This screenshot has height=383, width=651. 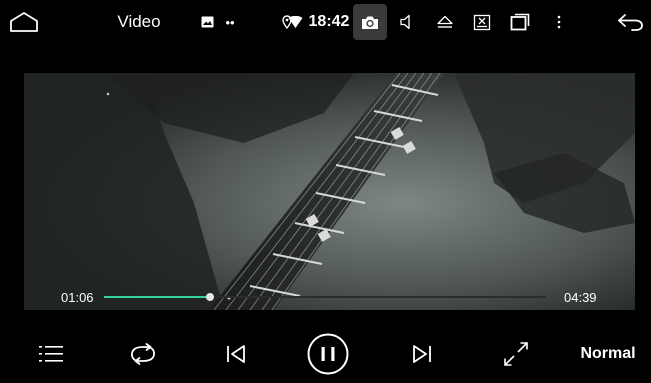 What do you see at coordinates (230, 22) in the screenshot?
I see `more-notifications-dots: ••` at bounding box center [230, 22].